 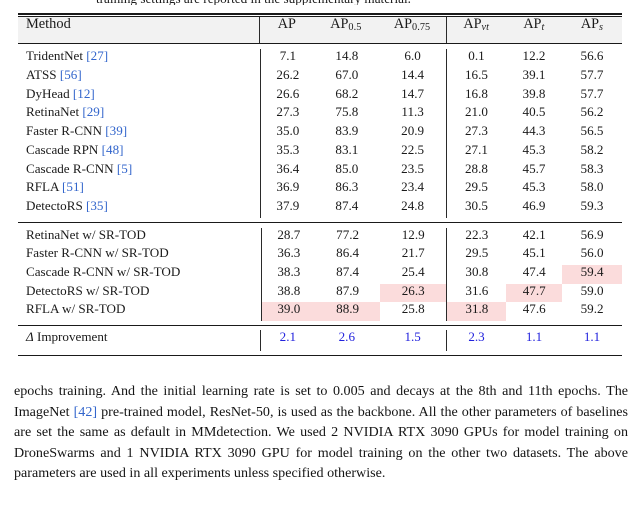 What do you see at coordinates (534, 168) in the screenshot?
I see `cell-apt: 45.7` at bounding box center [534, 168].